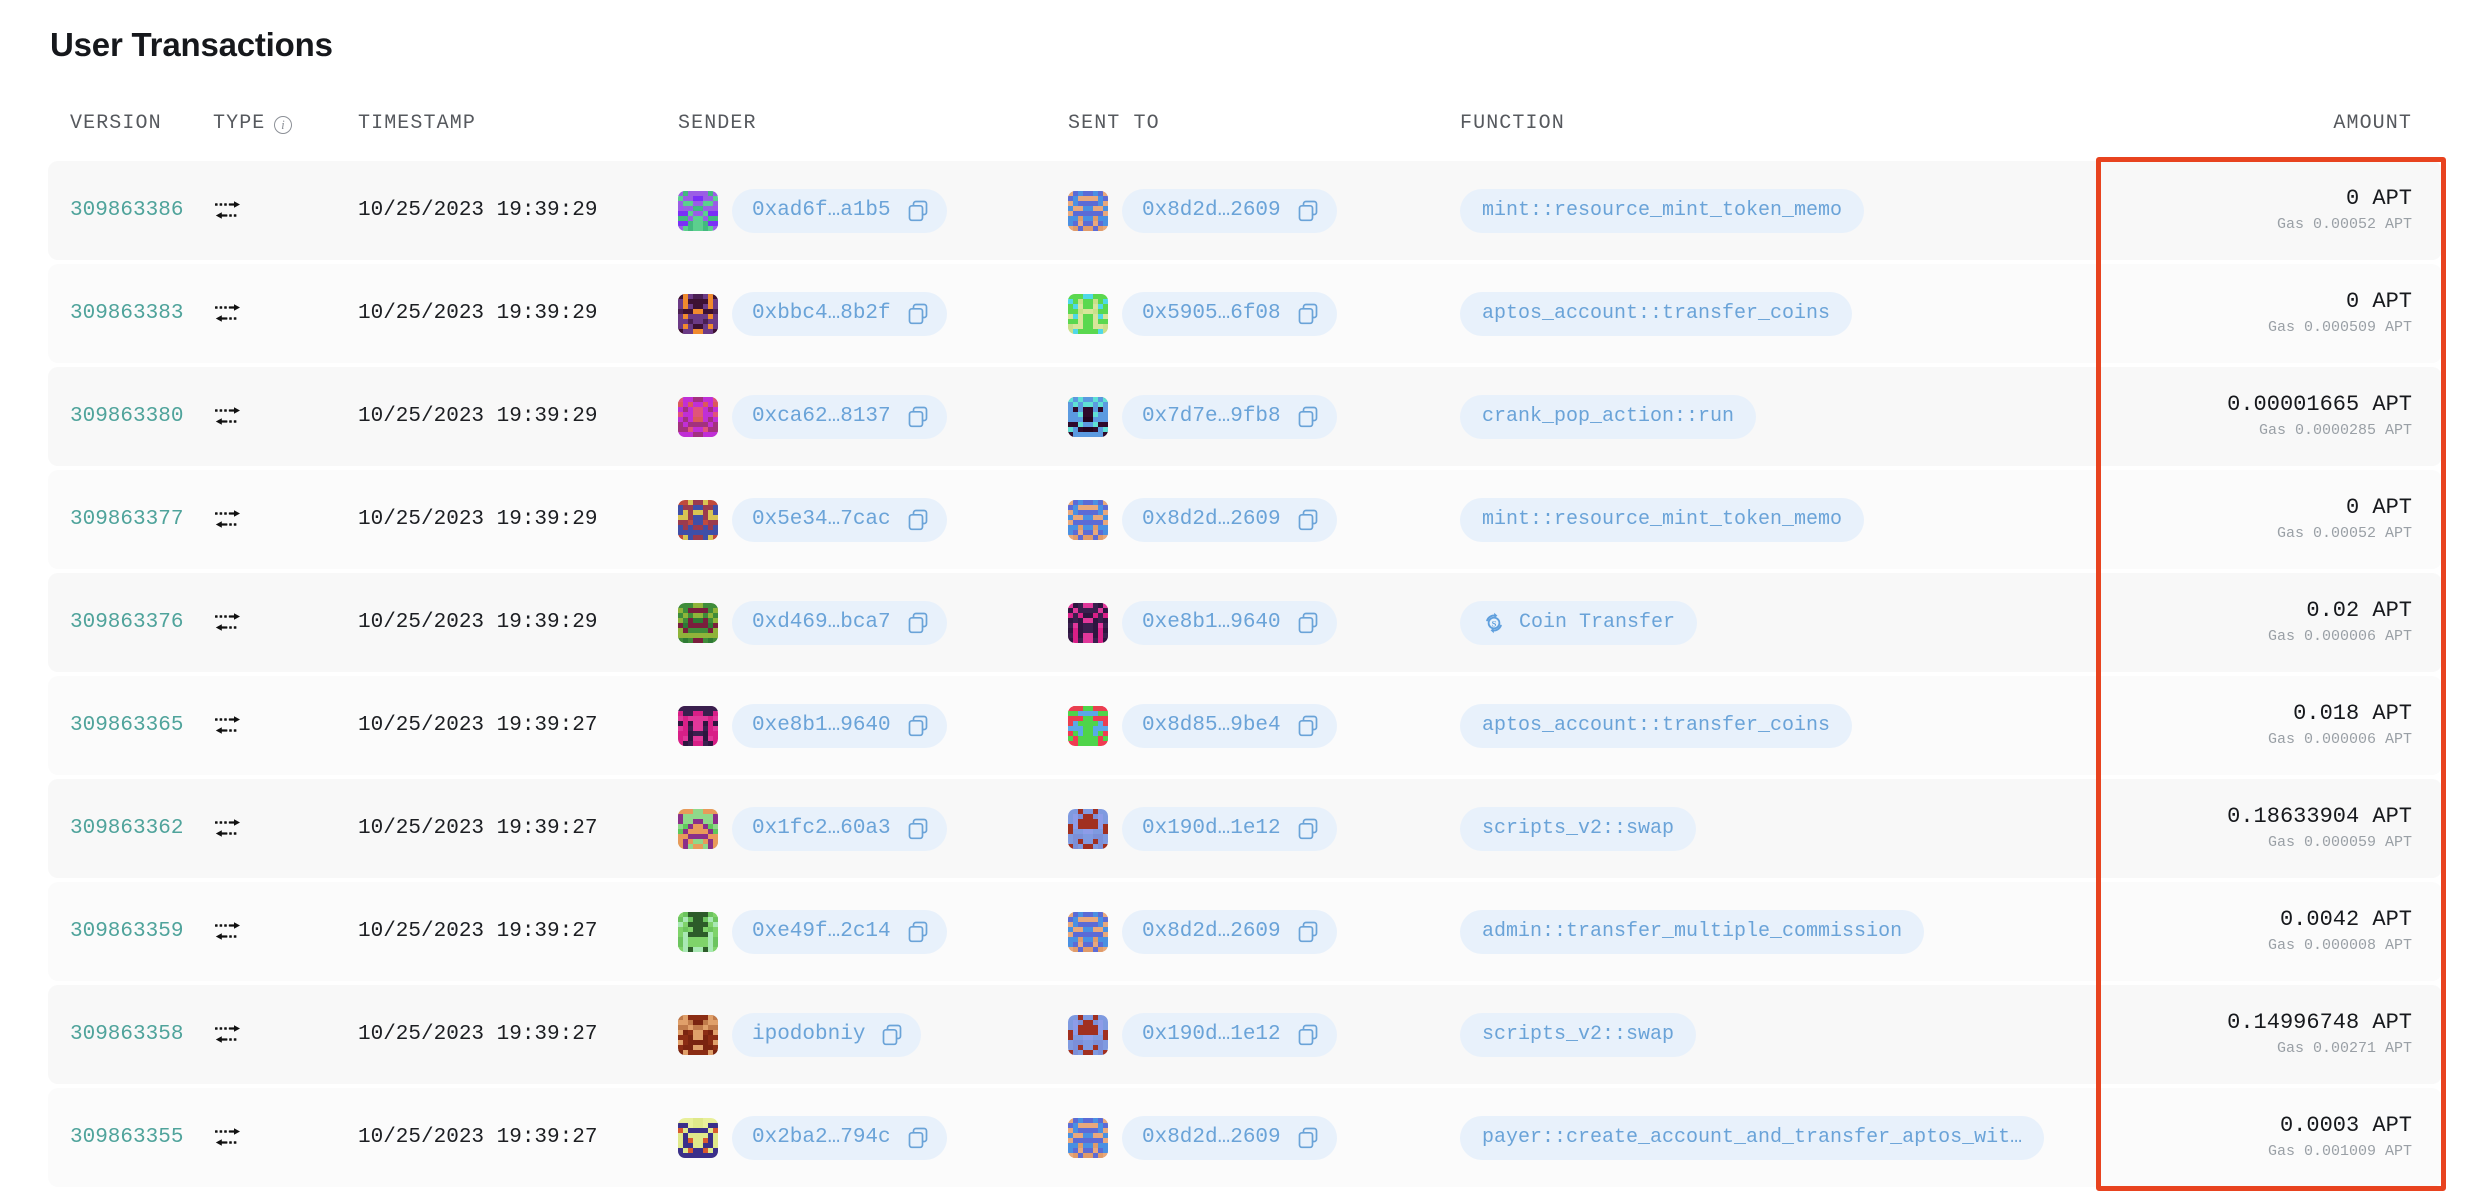 Image resolution: width=2490 pixels, height=1202 pixels. I want to click on cell-version: 309863359, so click(130, 931).